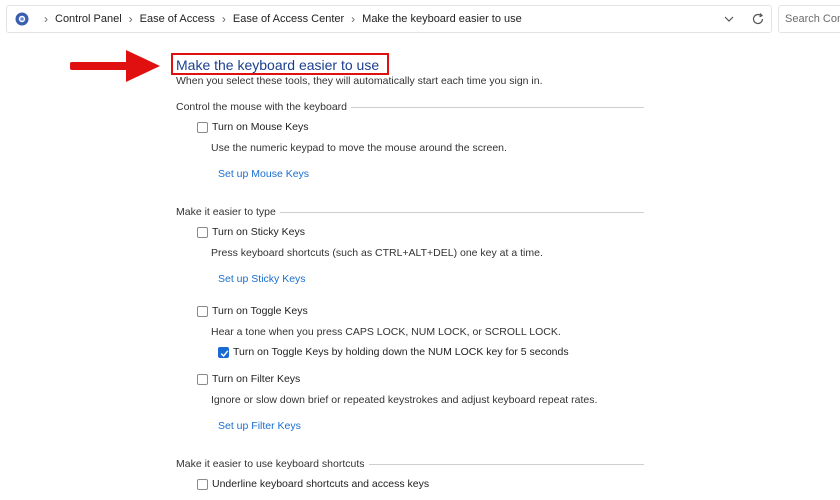 The image size is (840, 500). What do you see at coordinates (809, 19) in the screenshot?
I see `search-input: Search Contr` at bounding box center [809, 19].